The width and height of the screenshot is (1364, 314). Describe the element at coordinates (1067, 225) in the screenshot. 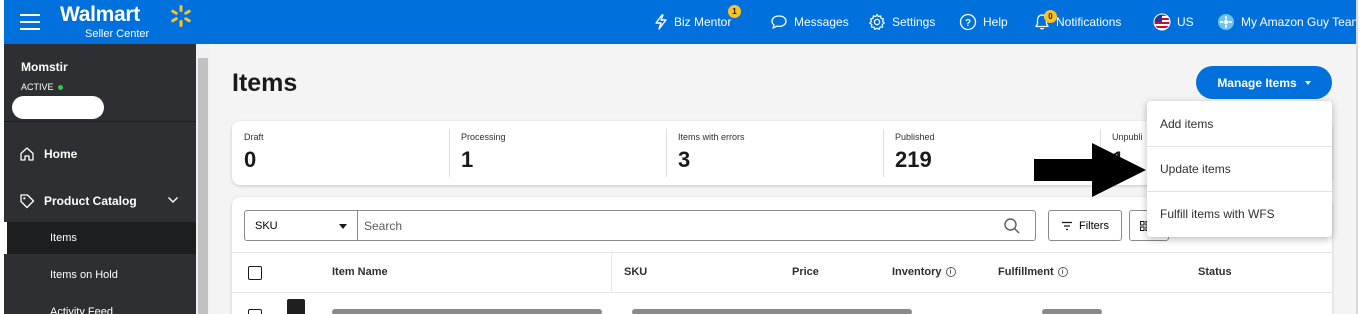

I see `filter-icon` at that location.